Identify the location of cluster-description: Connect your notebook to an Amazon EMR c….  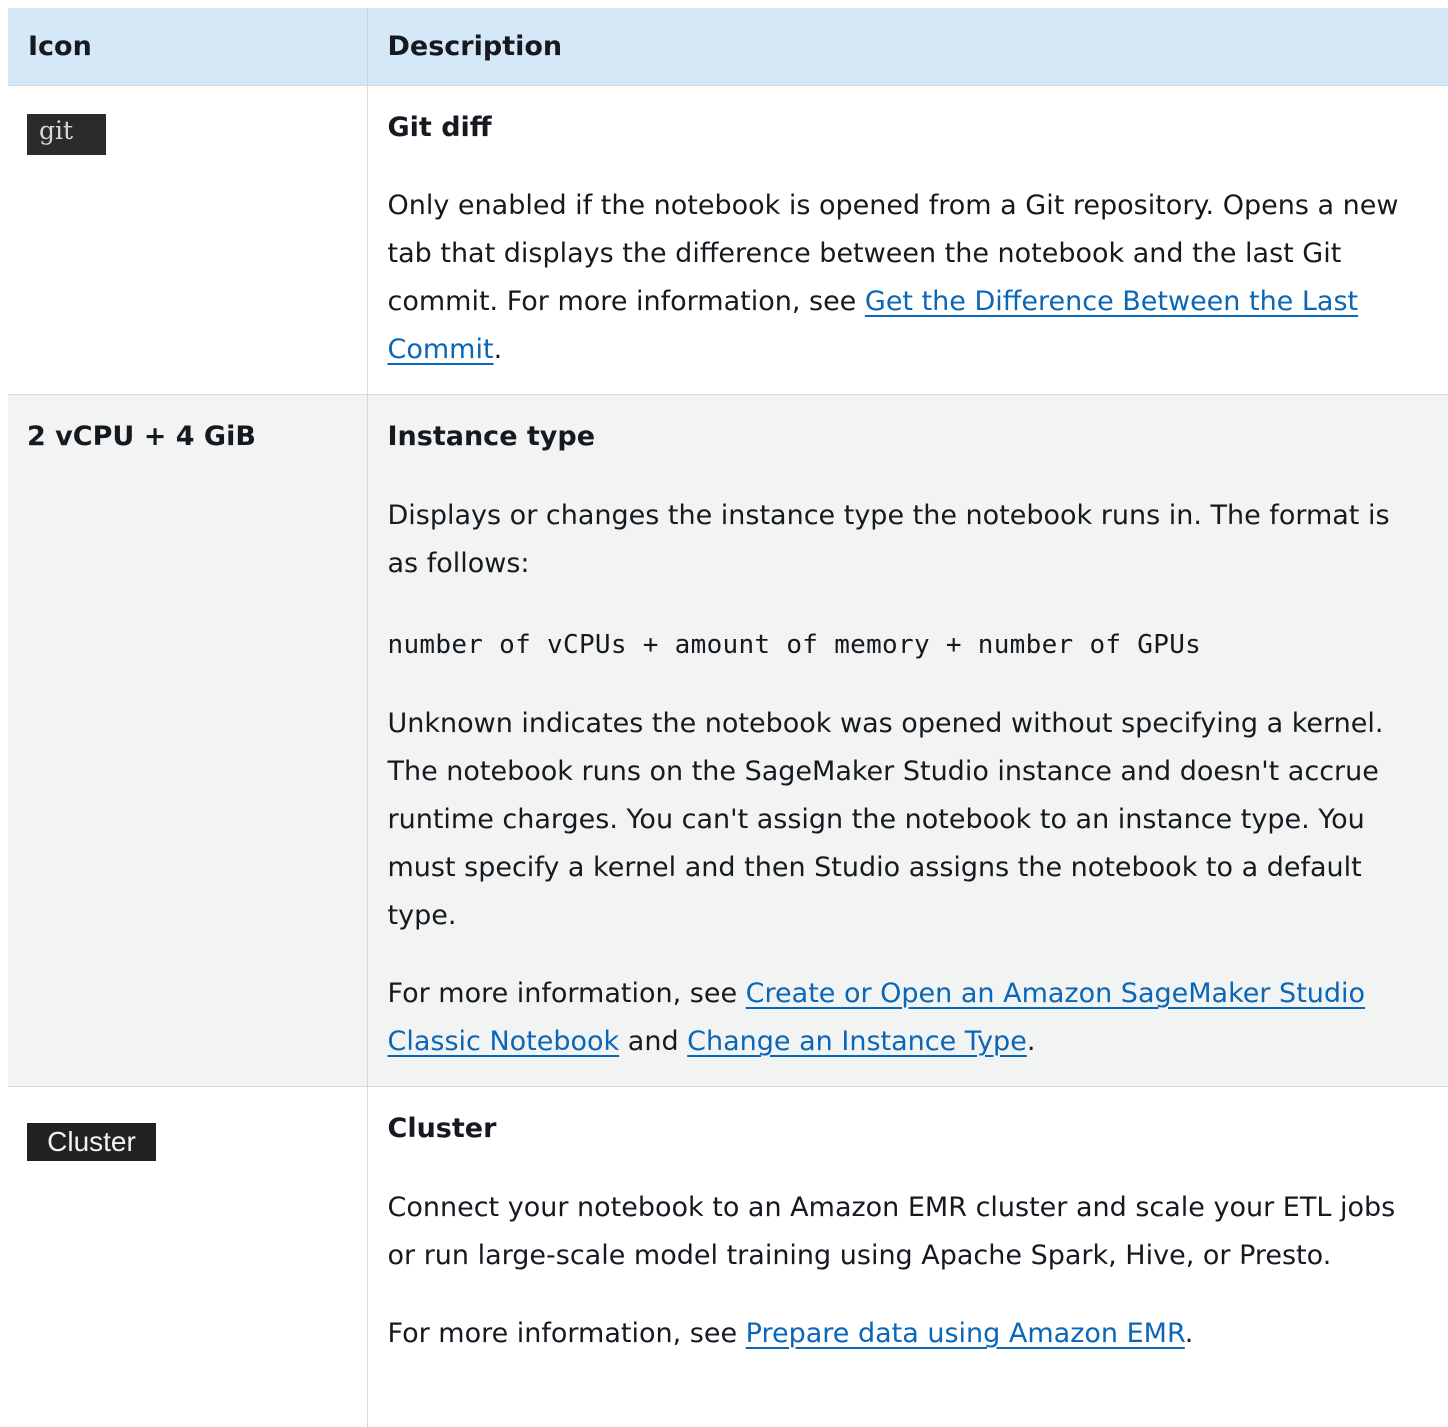
(891, 1231).